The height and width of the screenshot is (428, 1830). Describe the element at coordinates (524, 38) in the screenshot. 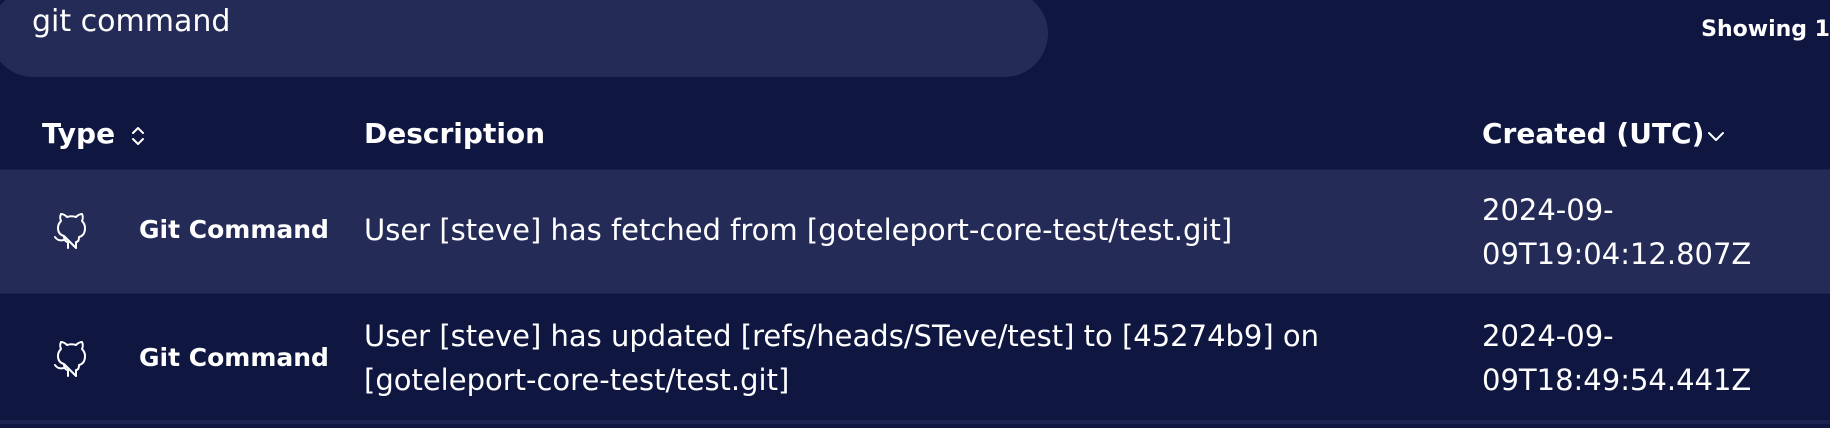

I see `search-bar: git command` at that location.